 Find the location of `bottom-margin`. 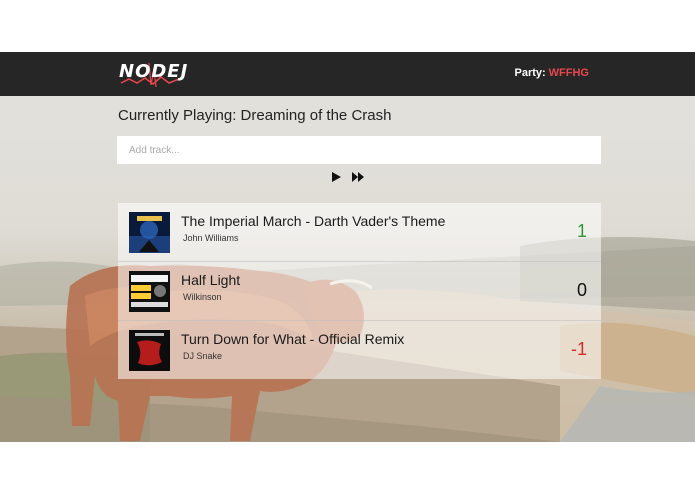

bottom-margin is located at coordinates (347, 468).